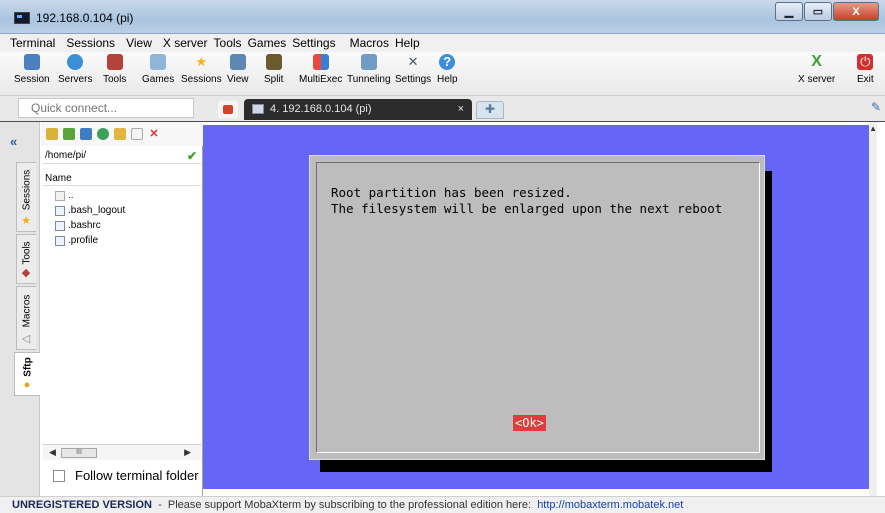 This screenshot has height=513, width=885. I want to click on vertical-scrollbar: ▲, so click(873, 309).